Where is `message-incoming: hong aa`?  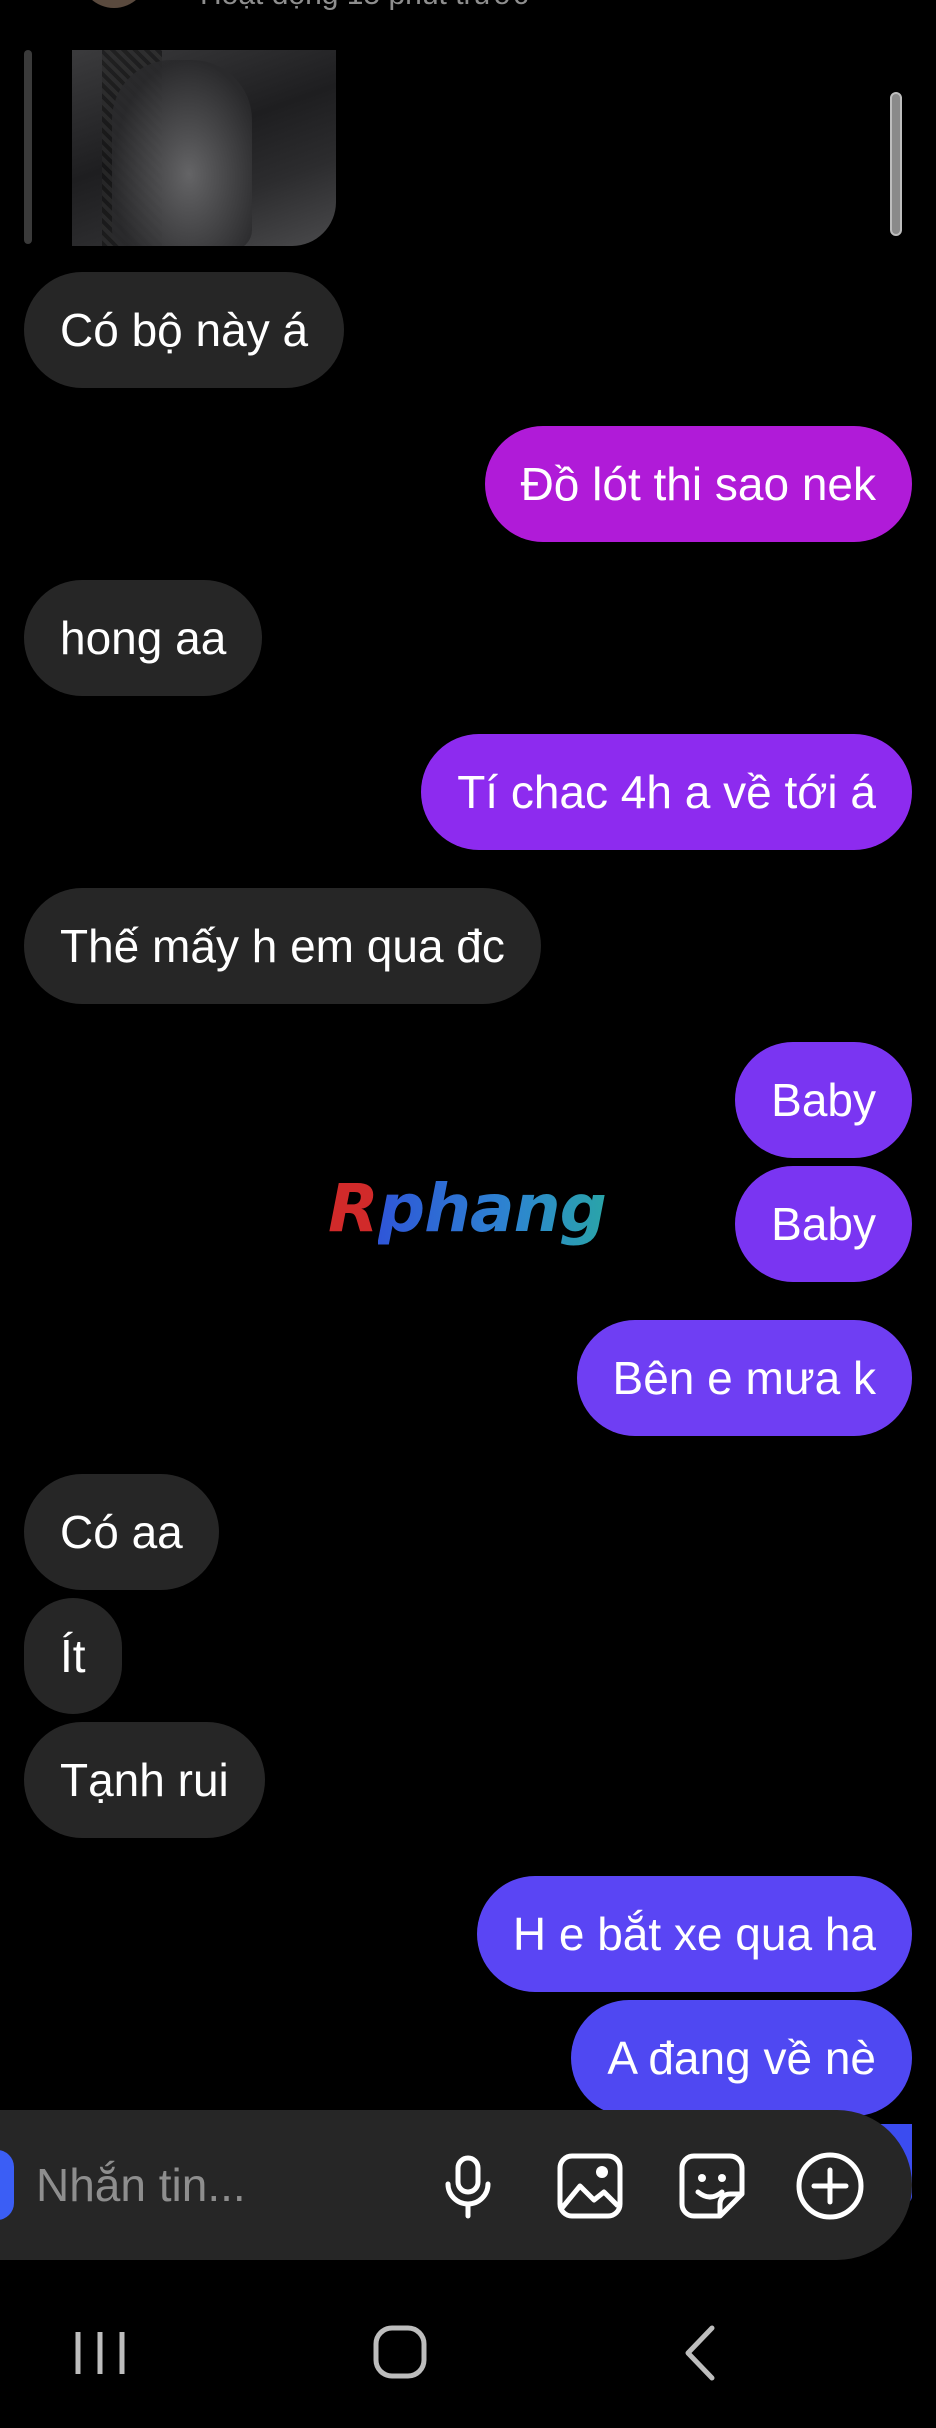 message-incoming: hong aa is located at coordinates (143, 638).